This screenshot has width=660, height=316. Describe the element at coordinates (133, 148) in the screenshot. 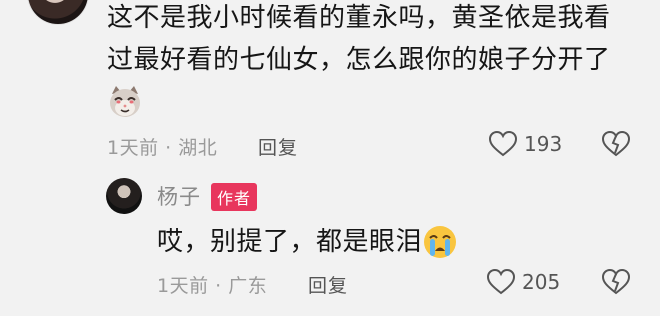

I see `comment-time: 1天前` at that location.